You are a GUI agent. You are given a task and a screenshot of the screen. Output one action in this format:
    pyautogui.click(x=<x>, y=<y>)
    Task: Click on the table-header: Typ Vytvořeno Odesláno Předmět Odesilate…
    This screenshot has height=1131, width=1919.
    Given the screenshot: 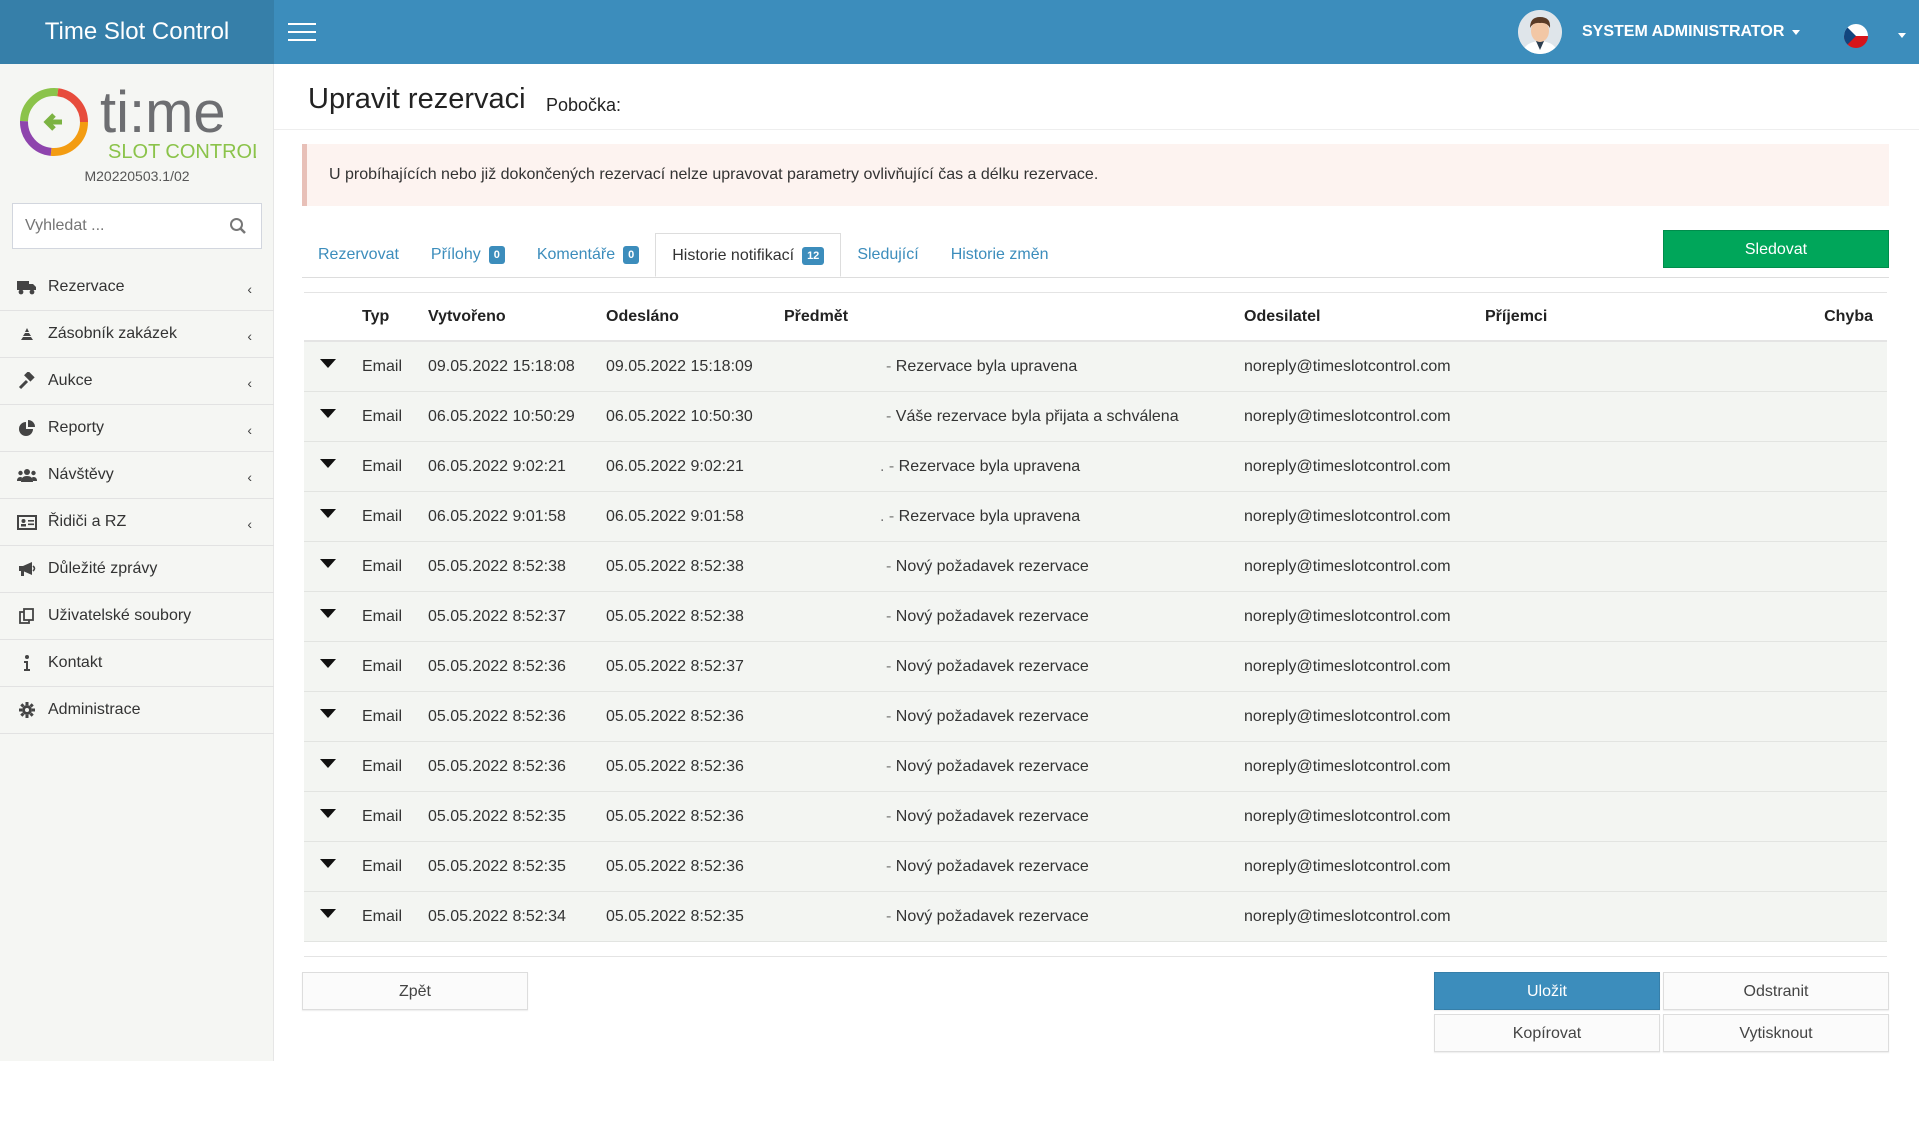 What is the action you would take?
    pyautogui.click(x=1095, y=317)
    